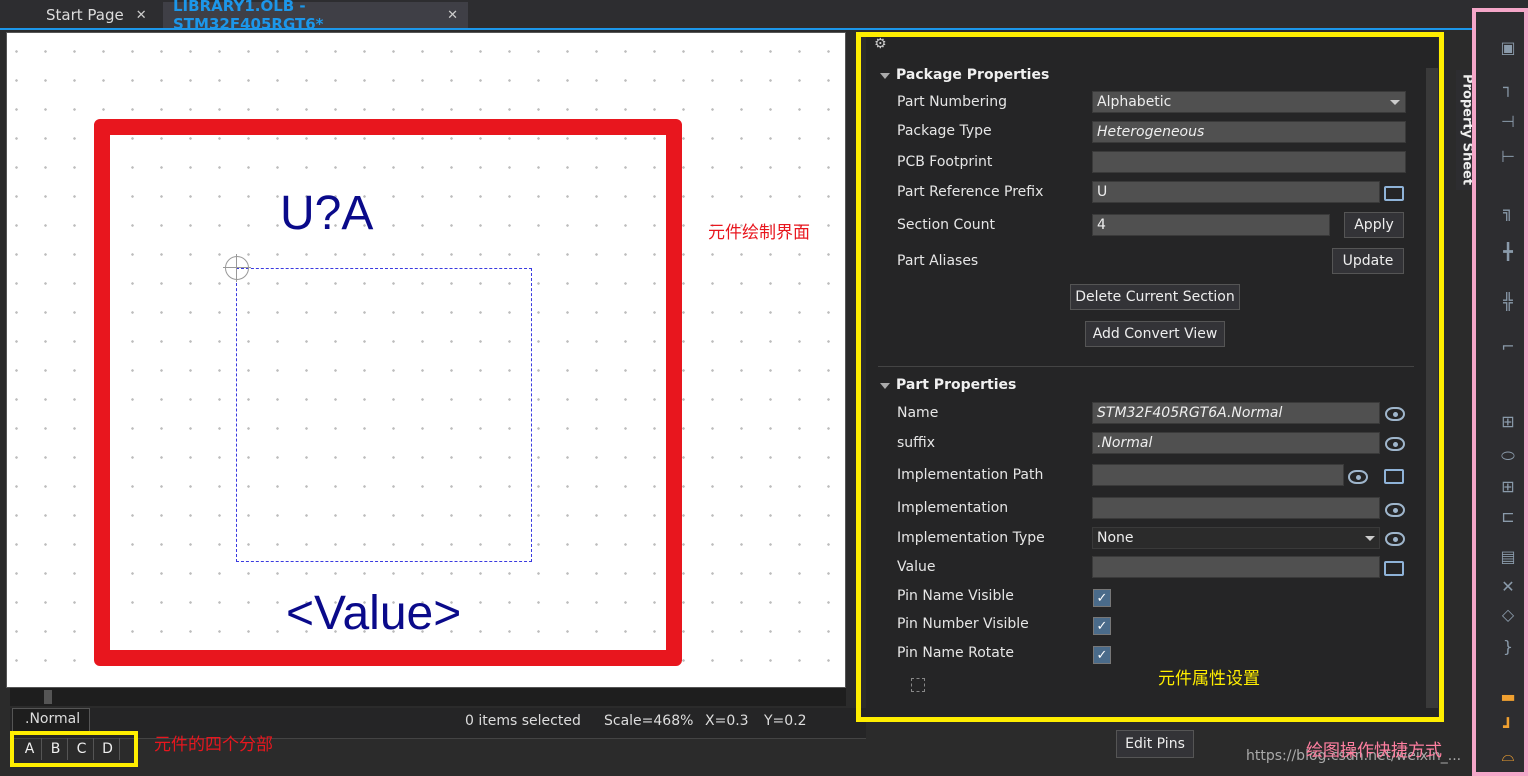 The height and width of the screenshot is (776, 1528). Describe the element at coordinates (727, 721) in the screenshot. I see `x-coordinate: X=0.3` at that location.